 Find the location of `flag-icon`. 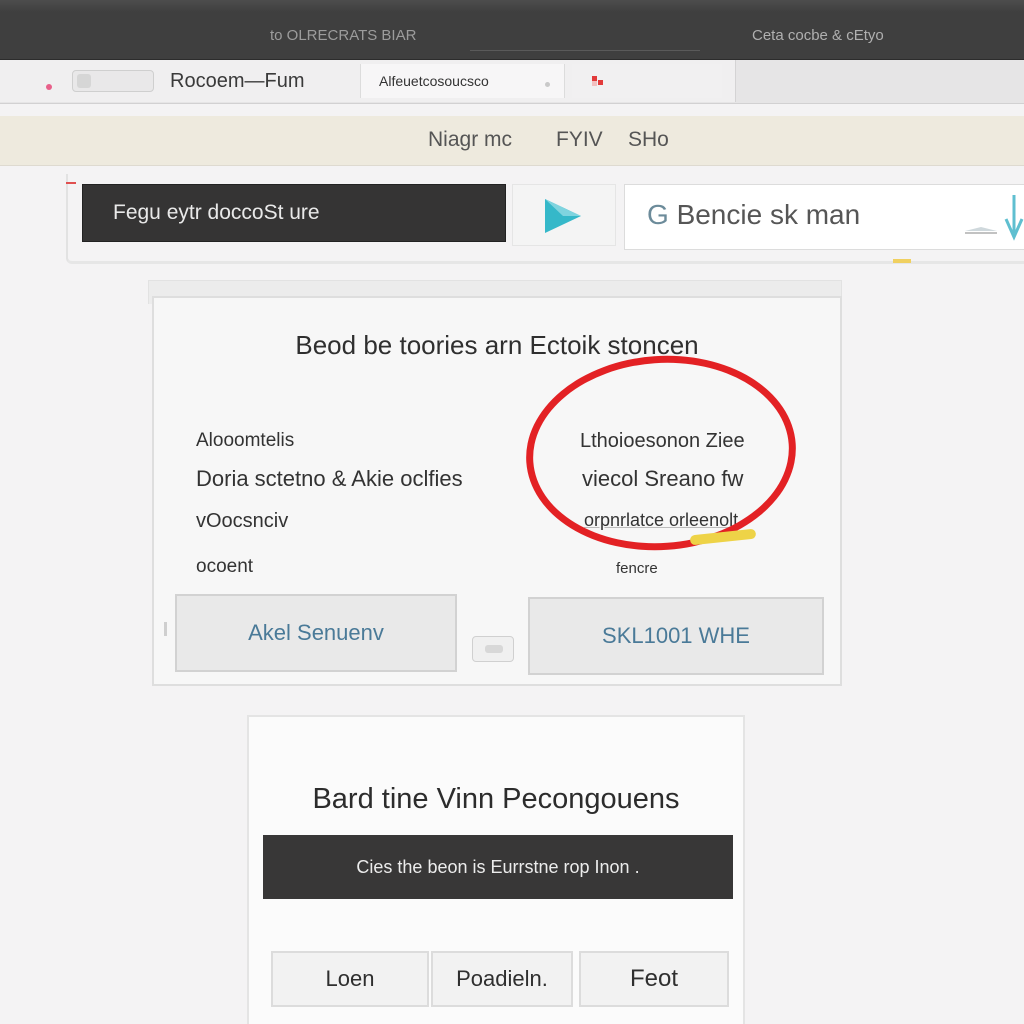

flag-icon is located at coordinates (598, 81).